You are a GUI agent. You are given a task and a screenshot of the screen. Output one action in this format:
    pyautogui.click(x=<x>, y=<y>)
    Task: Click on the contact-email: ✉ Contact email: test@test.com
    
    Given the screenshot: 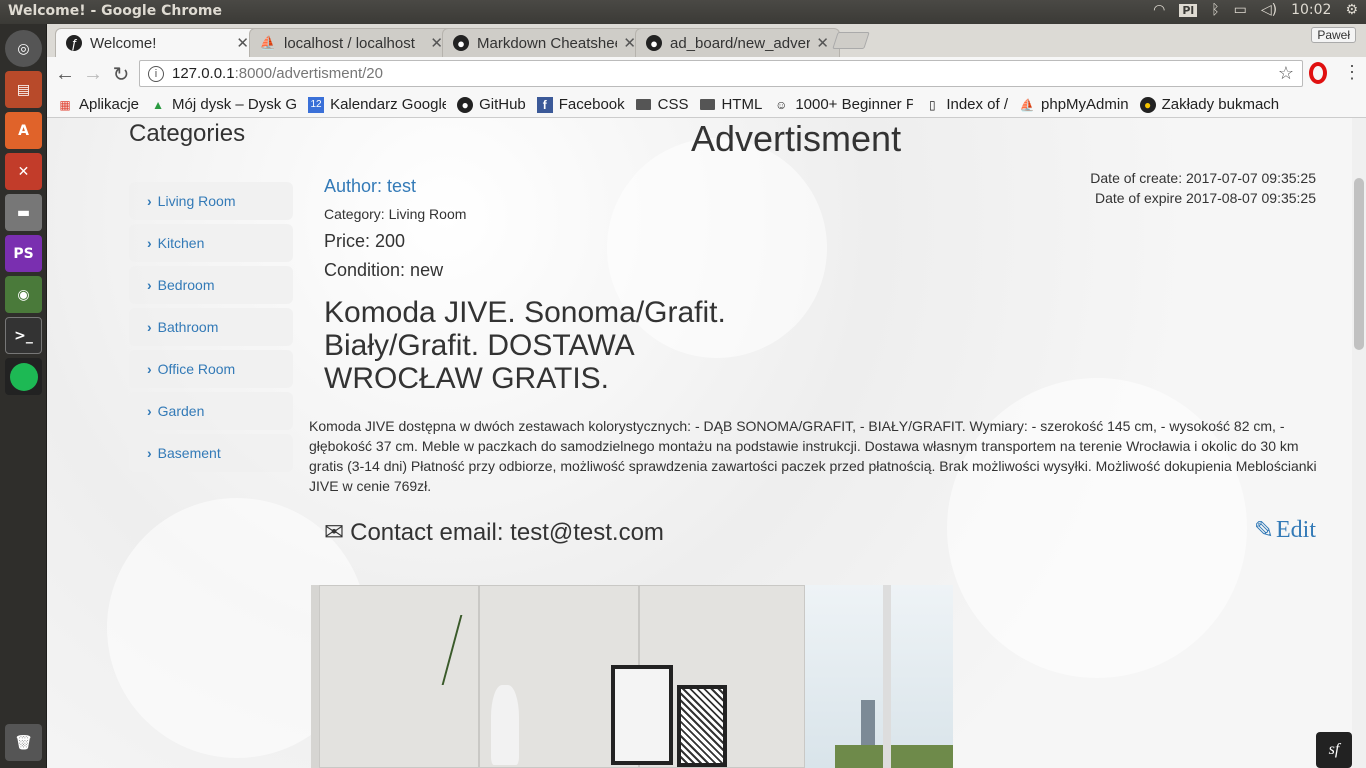 What is the action you would take?
    pyautogui.click(x=494, y=532)
    